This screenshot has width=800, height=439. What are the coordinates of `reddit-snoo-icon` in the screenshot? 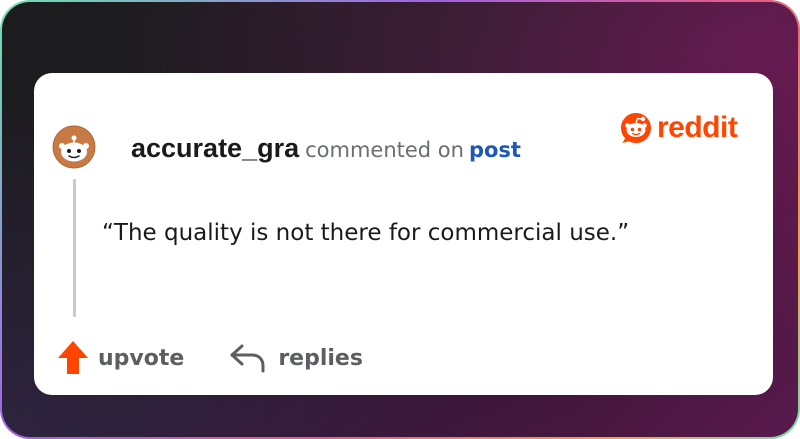 It's located at (636, 128).